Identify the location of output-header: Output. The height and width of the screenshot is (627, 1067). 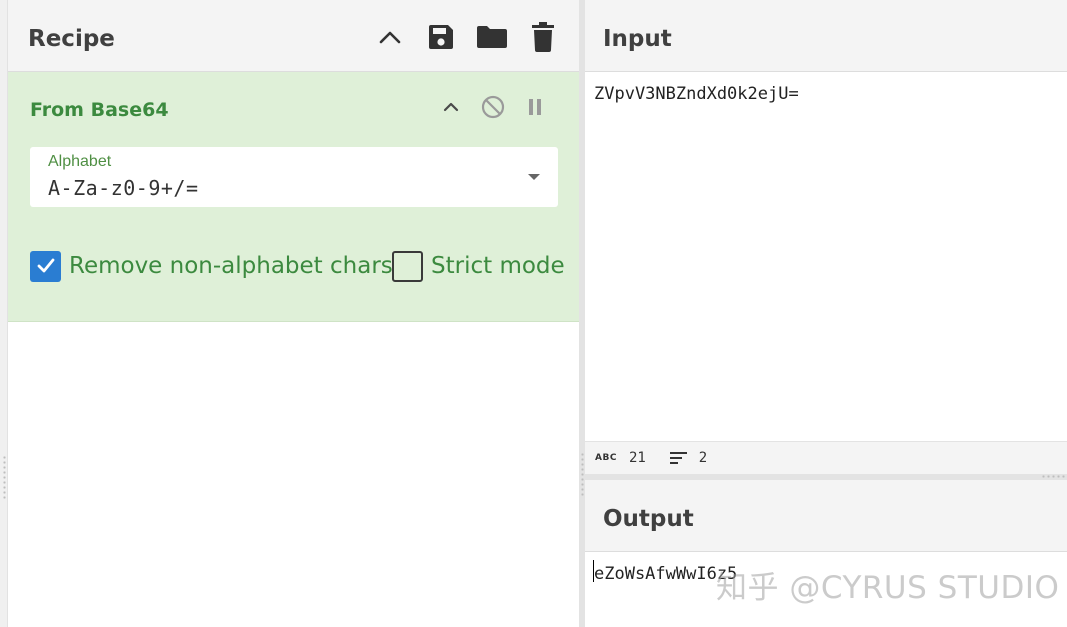
(826, 516).